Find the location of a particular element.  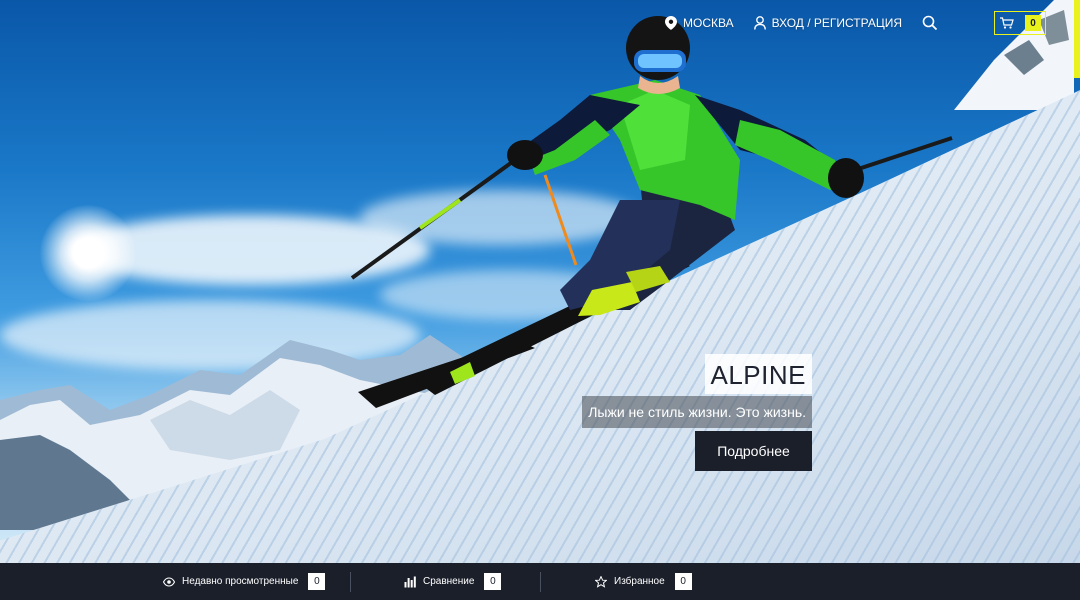

star-icon is located at coordinates (601, 581).